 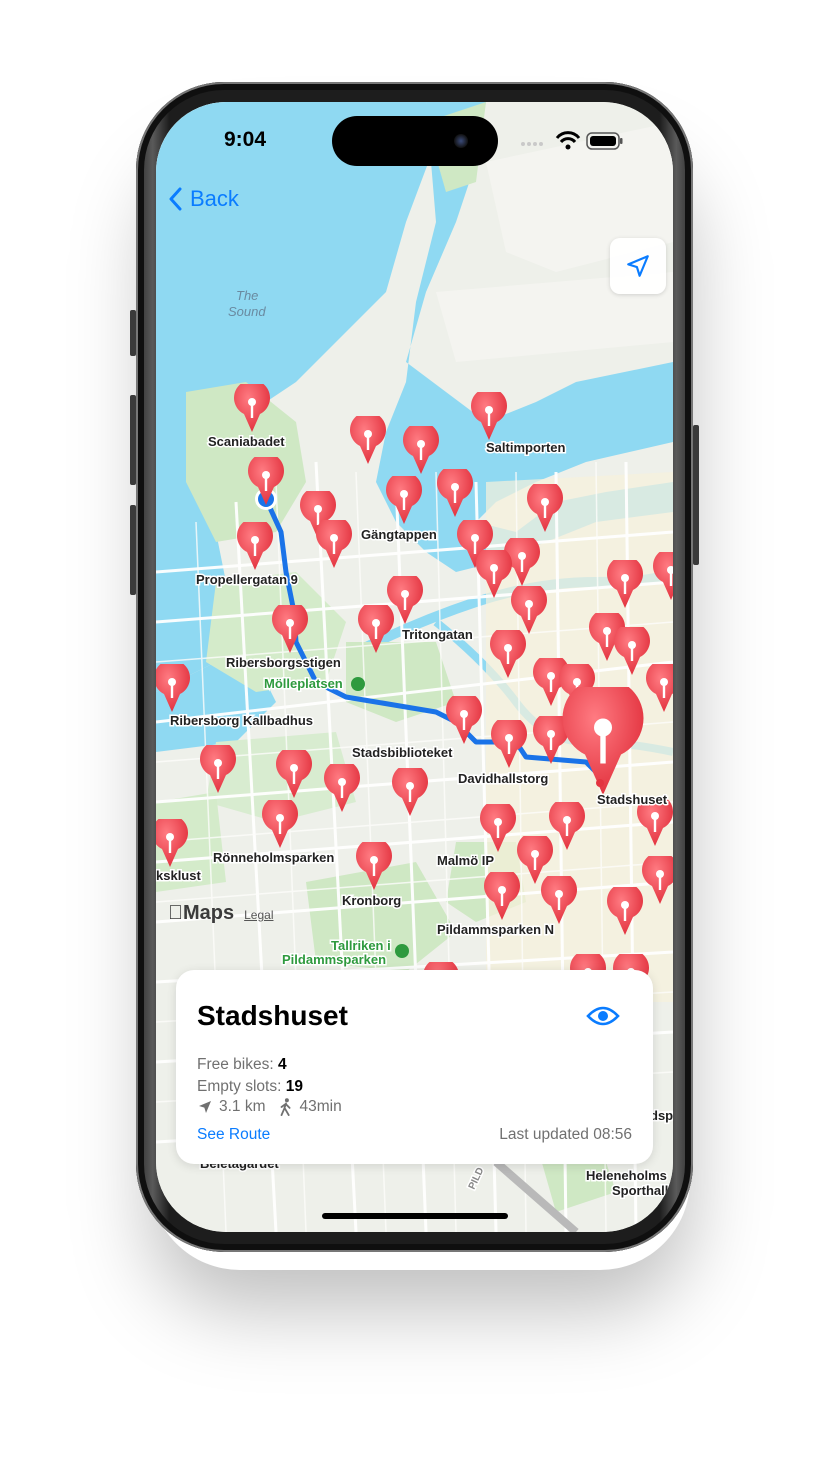 I want to click on map-label: Heleneholms, so click(x=626, y=1175).